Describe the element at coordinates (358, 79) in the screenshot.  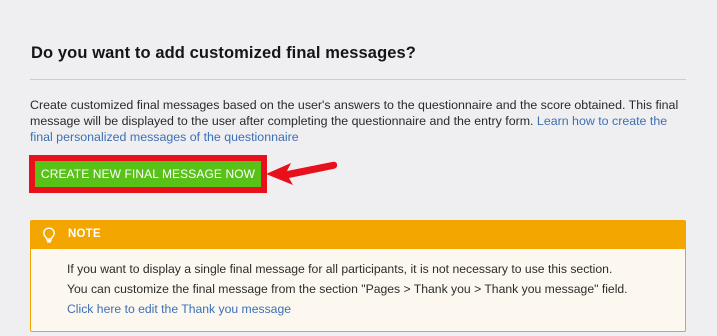
I see `section-divider` at that location.